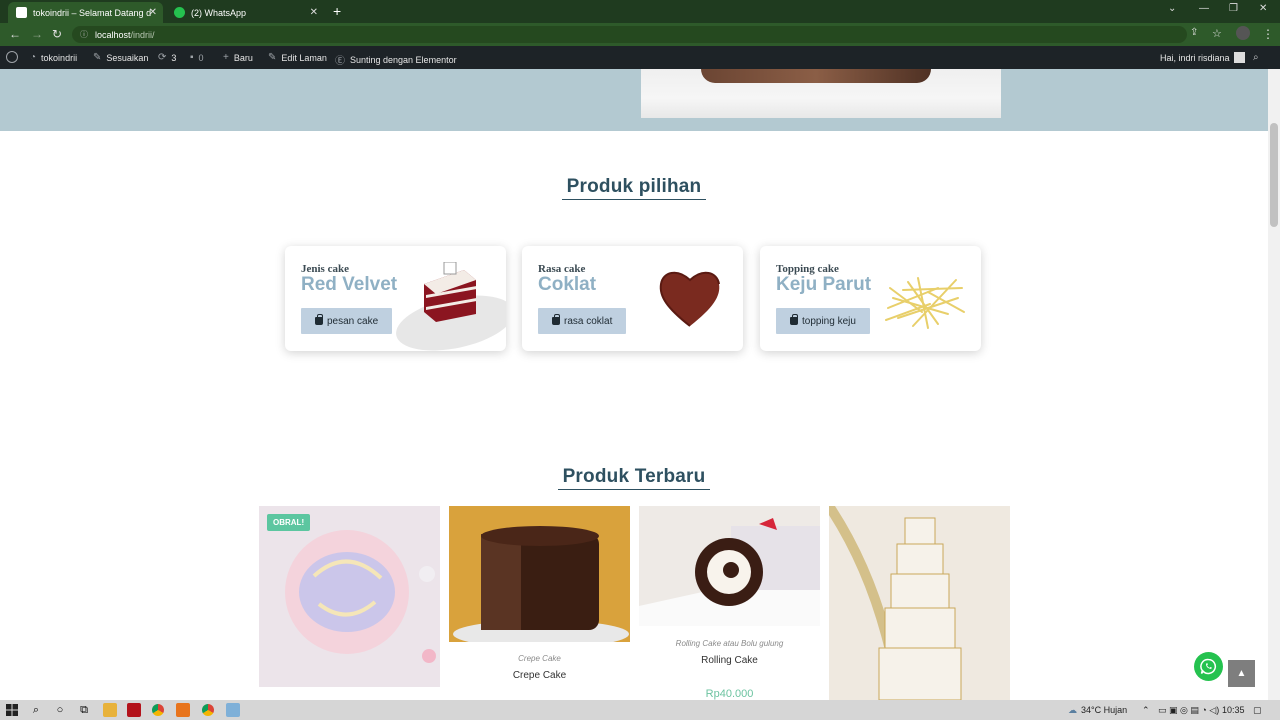 The width and height of the screenshot is (1280, 720). Describe the element at coordinates (925, 303) in the screenshot. I see `grated-cheese-image` at that location.